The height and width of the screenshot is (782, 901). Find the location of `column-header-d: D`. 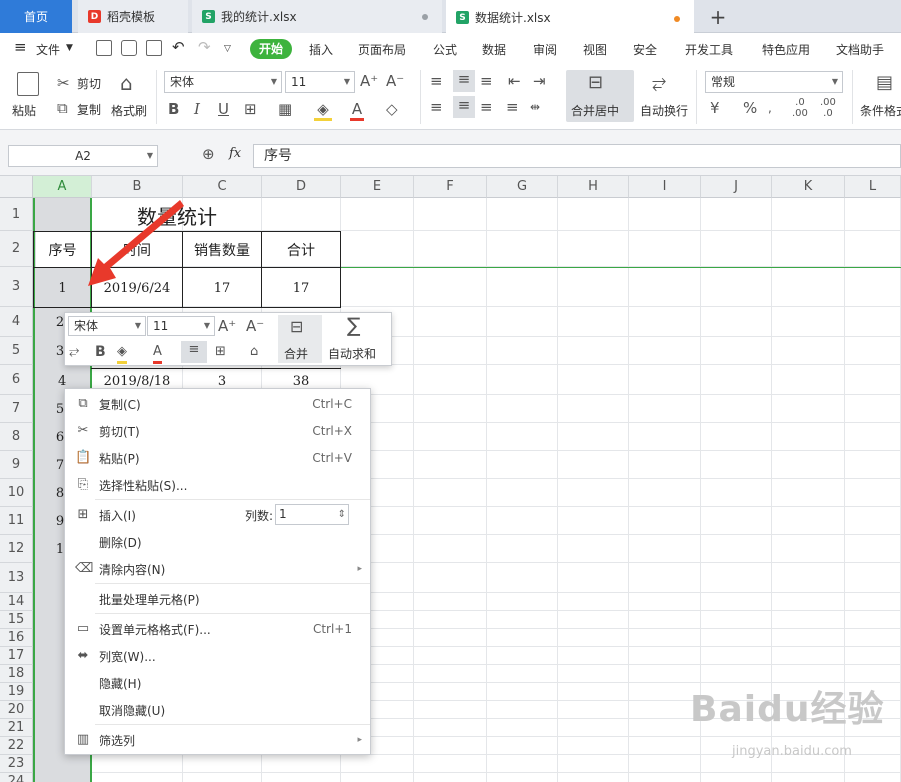

column-header-d: D is located at coordinates (301, 187).